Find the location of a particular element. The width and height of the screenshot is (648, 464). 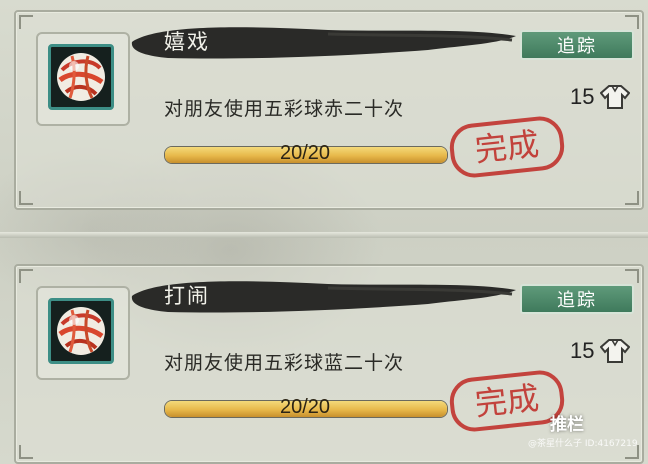

watermark-brand: 推栏 is located at coordinates (567, 425).